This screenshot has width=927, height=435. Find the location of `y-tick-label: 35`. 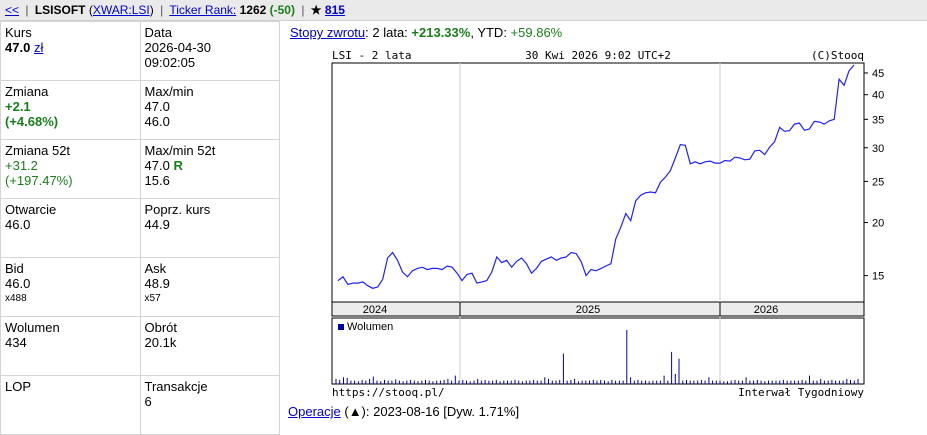

y-tick-label: 35 is located at coordinates (878, 120).